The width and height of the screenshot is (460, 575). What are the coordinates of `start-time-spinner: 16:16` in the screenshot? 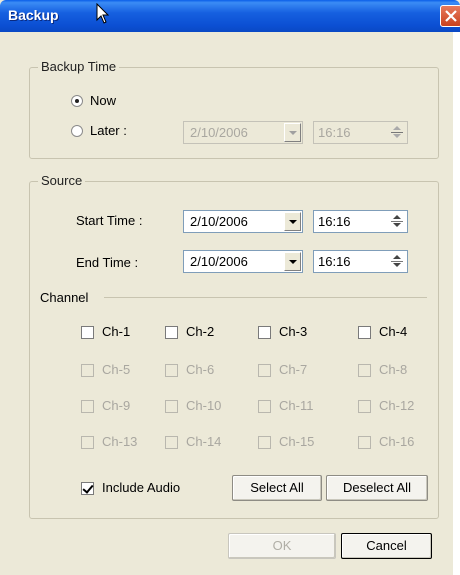 It's located at (360, 221).